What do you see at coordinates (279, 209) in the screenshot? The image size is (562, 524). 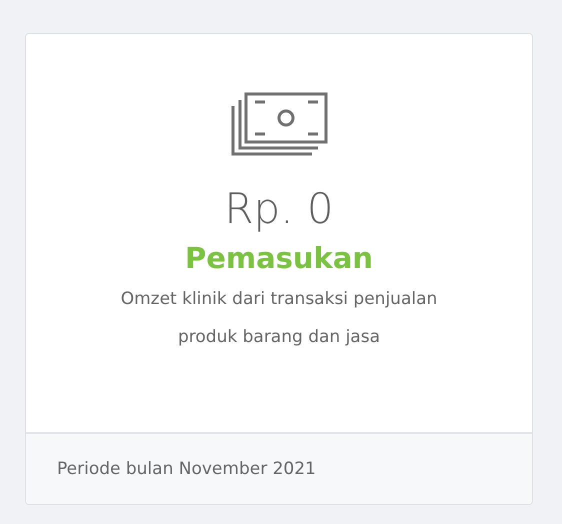 I see `amount-text: Rp. 0` at bounding box center [279, 209].